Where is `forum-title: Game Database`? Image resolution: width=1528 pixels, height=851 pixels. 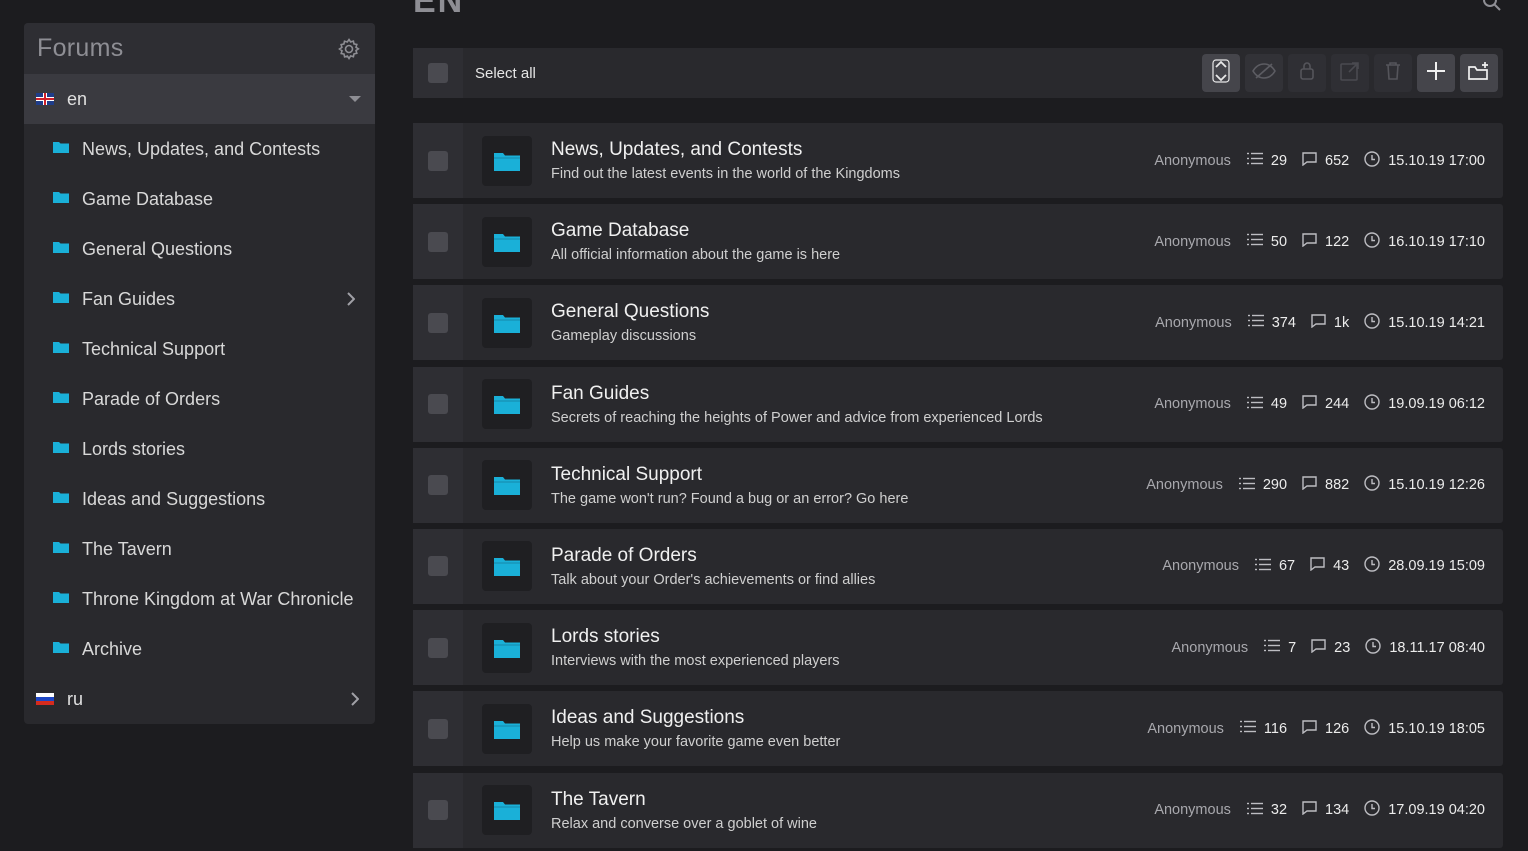 forum-title: Game Database is located at coordinates (852, 231).